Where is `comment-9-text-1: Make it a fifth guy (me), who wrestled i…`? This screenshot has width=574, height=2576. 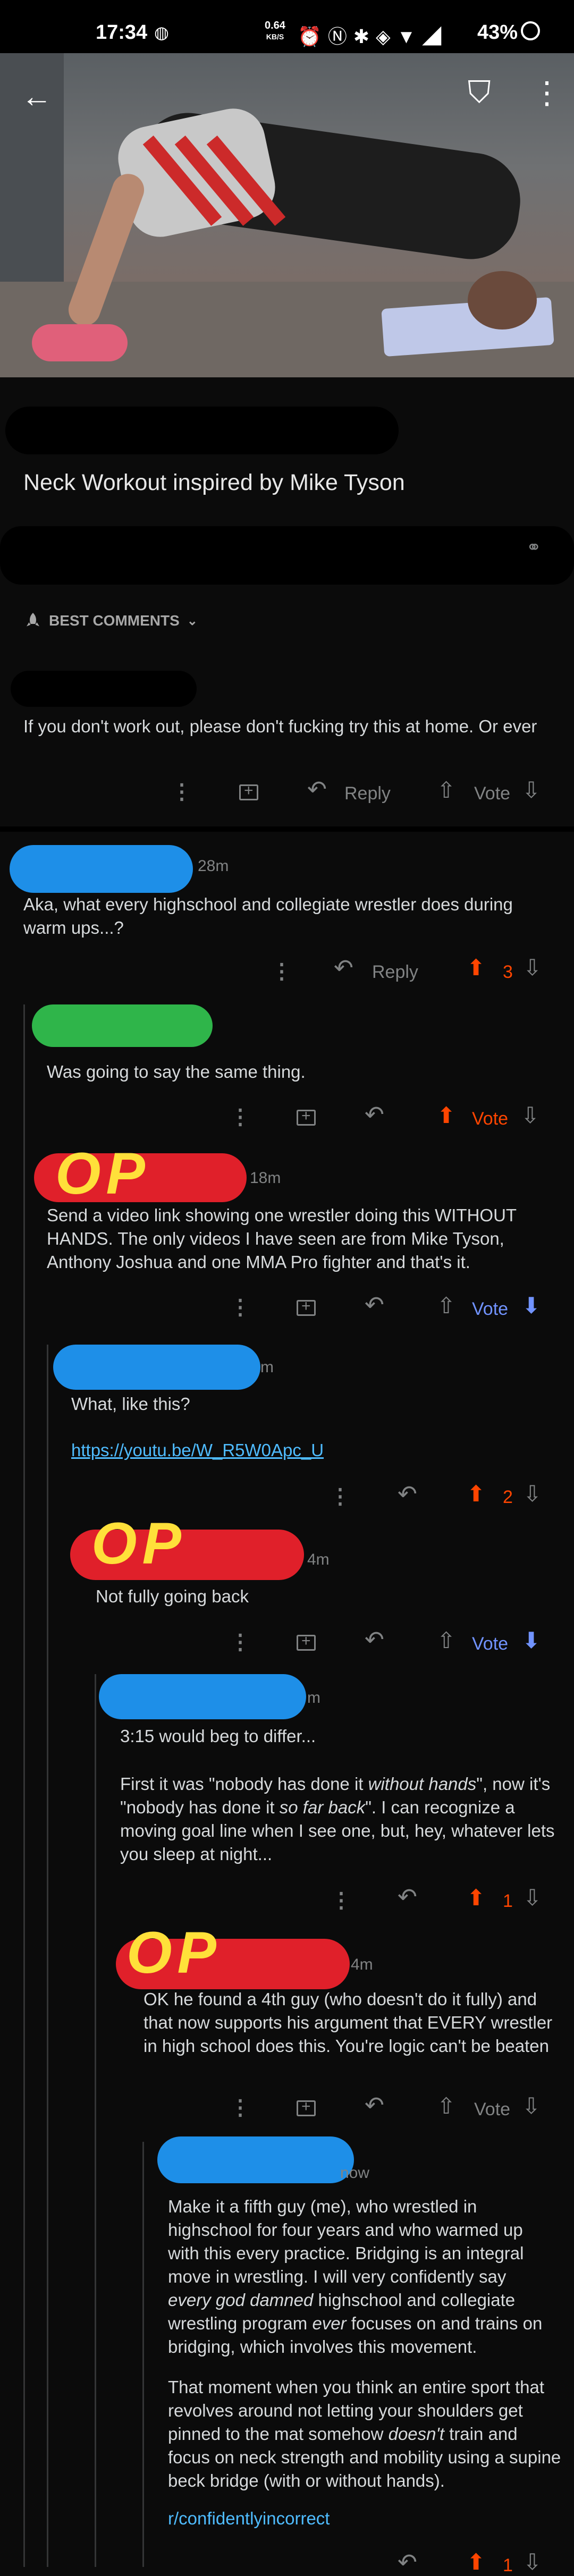
comment-9-text-1: Make it a fifth guy (me), who wrestled i… is located at coordinates (355, 2277).